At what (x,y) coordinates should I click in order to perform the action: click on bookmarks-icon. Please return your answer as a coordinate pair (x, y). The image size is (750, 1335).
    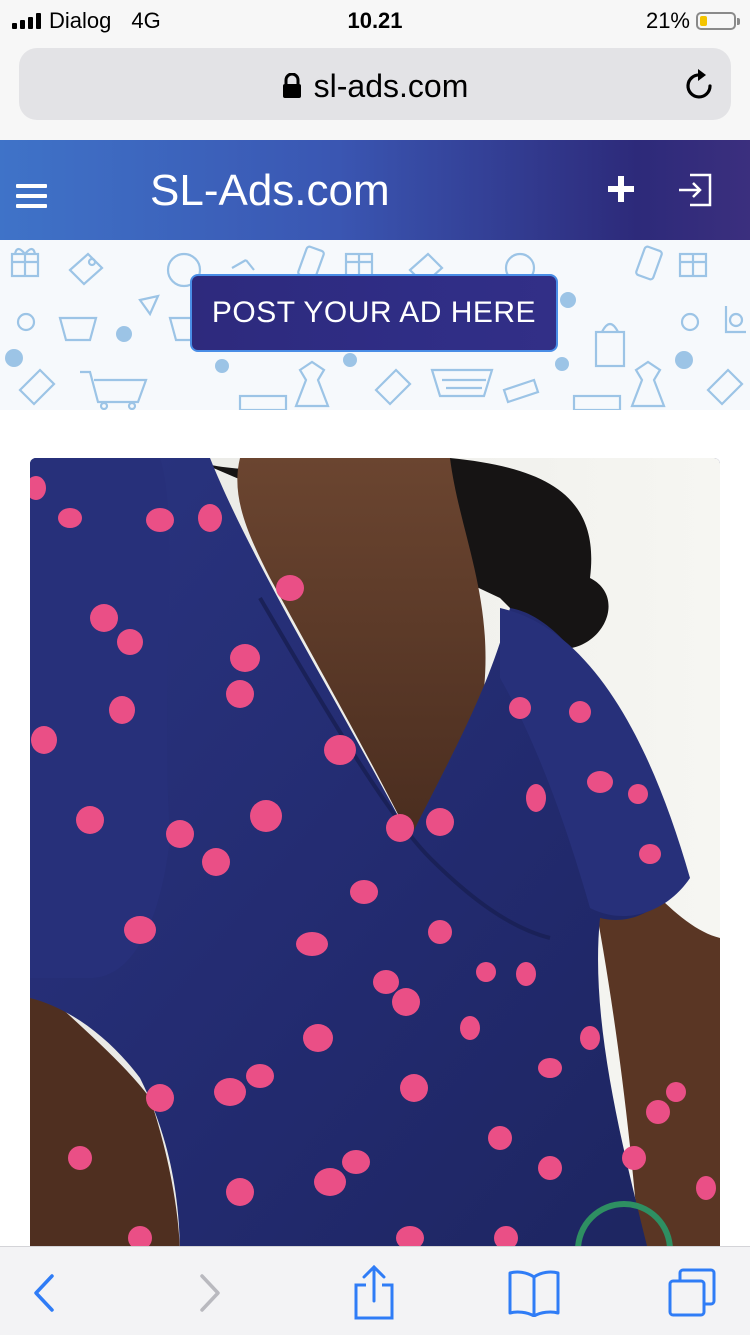
    Looking at the image, I should click on (534, 1293).